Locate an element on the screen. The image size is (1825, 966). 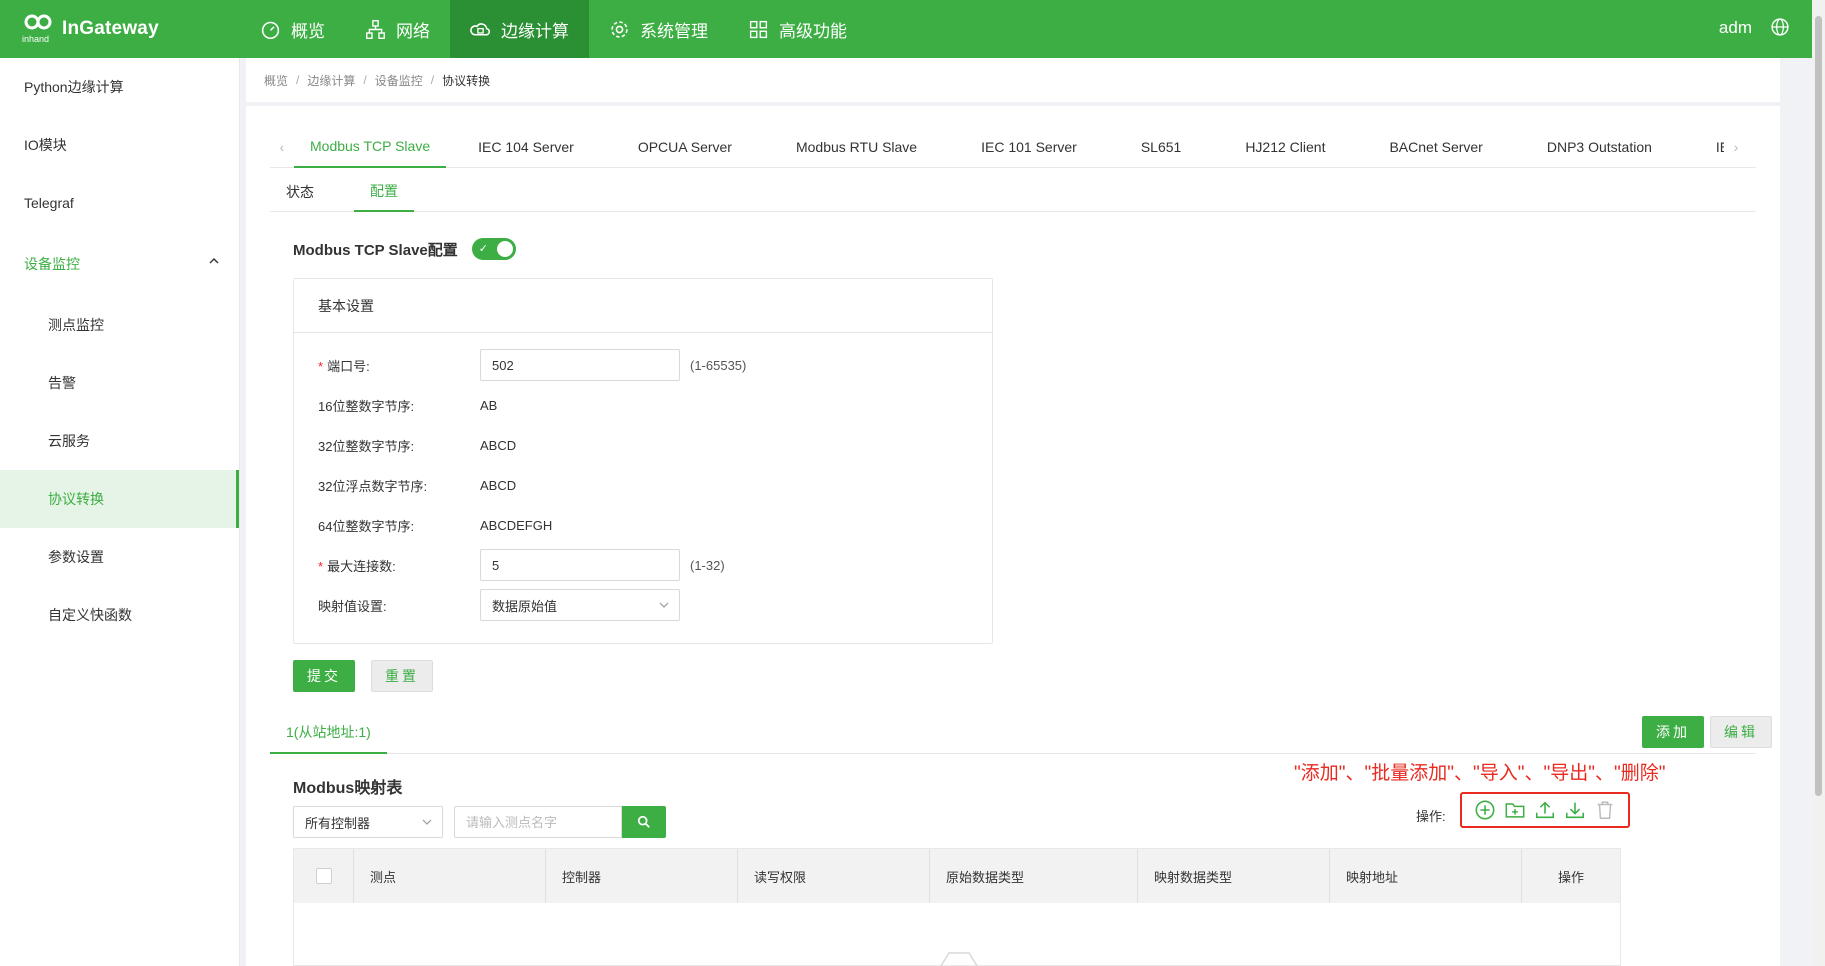
search-input is located at coordinates (538, 822).